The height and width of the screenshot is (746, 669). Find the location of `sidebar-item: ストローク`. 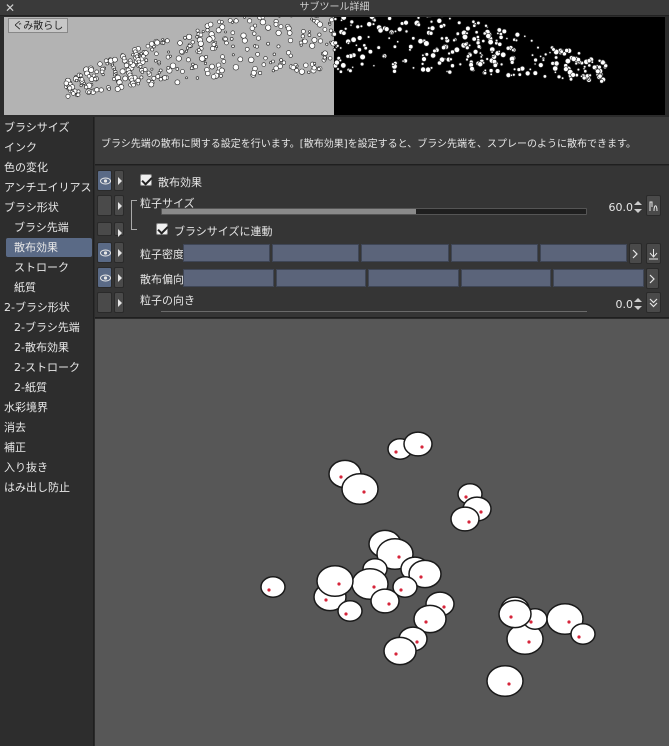

sidebar-item: ストローク is located at coordinates (49, 267).